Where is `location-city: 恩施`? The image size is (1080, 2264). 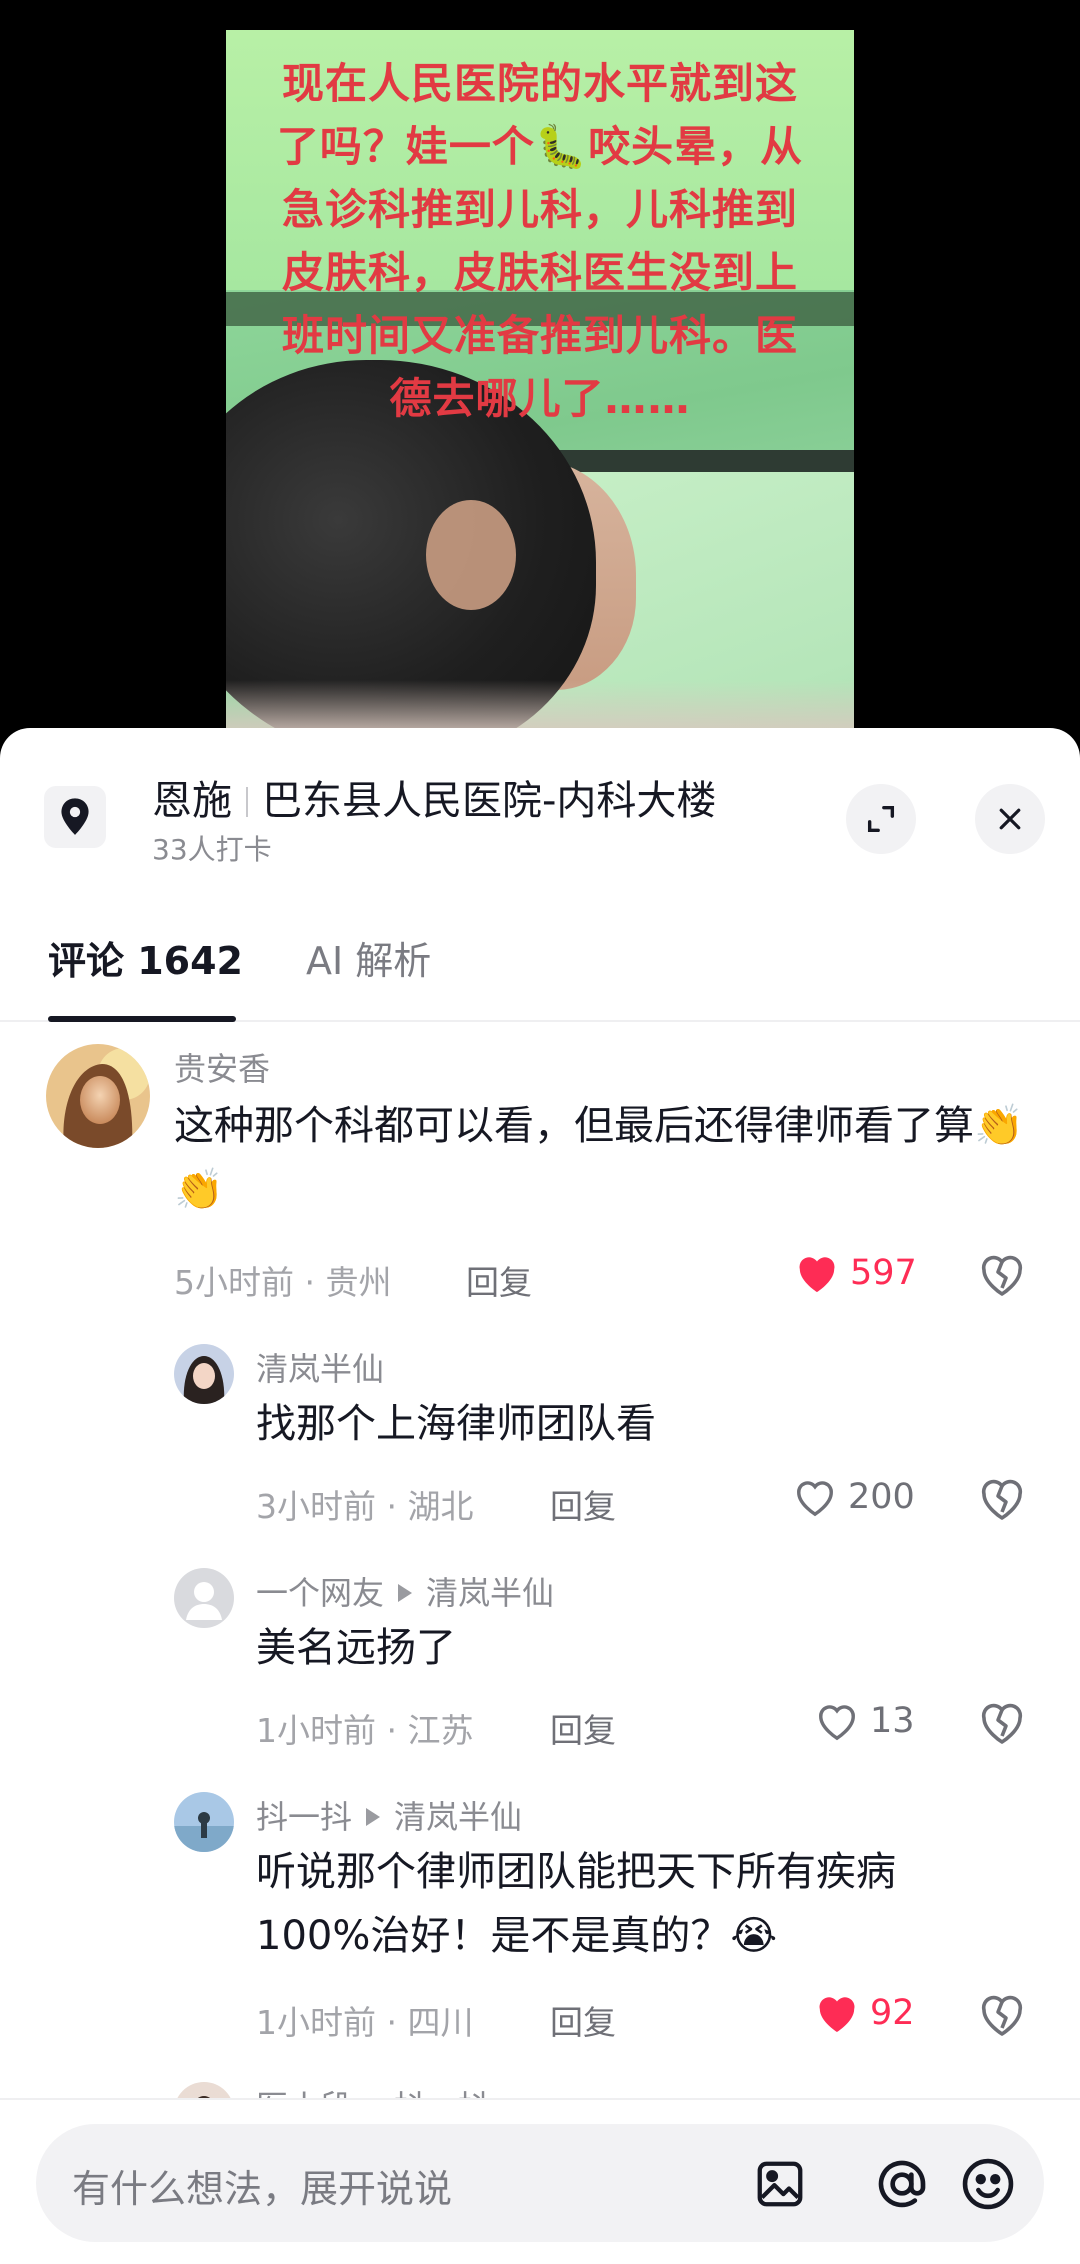 location-city: 恩施 is located at coordinates (192, 801).